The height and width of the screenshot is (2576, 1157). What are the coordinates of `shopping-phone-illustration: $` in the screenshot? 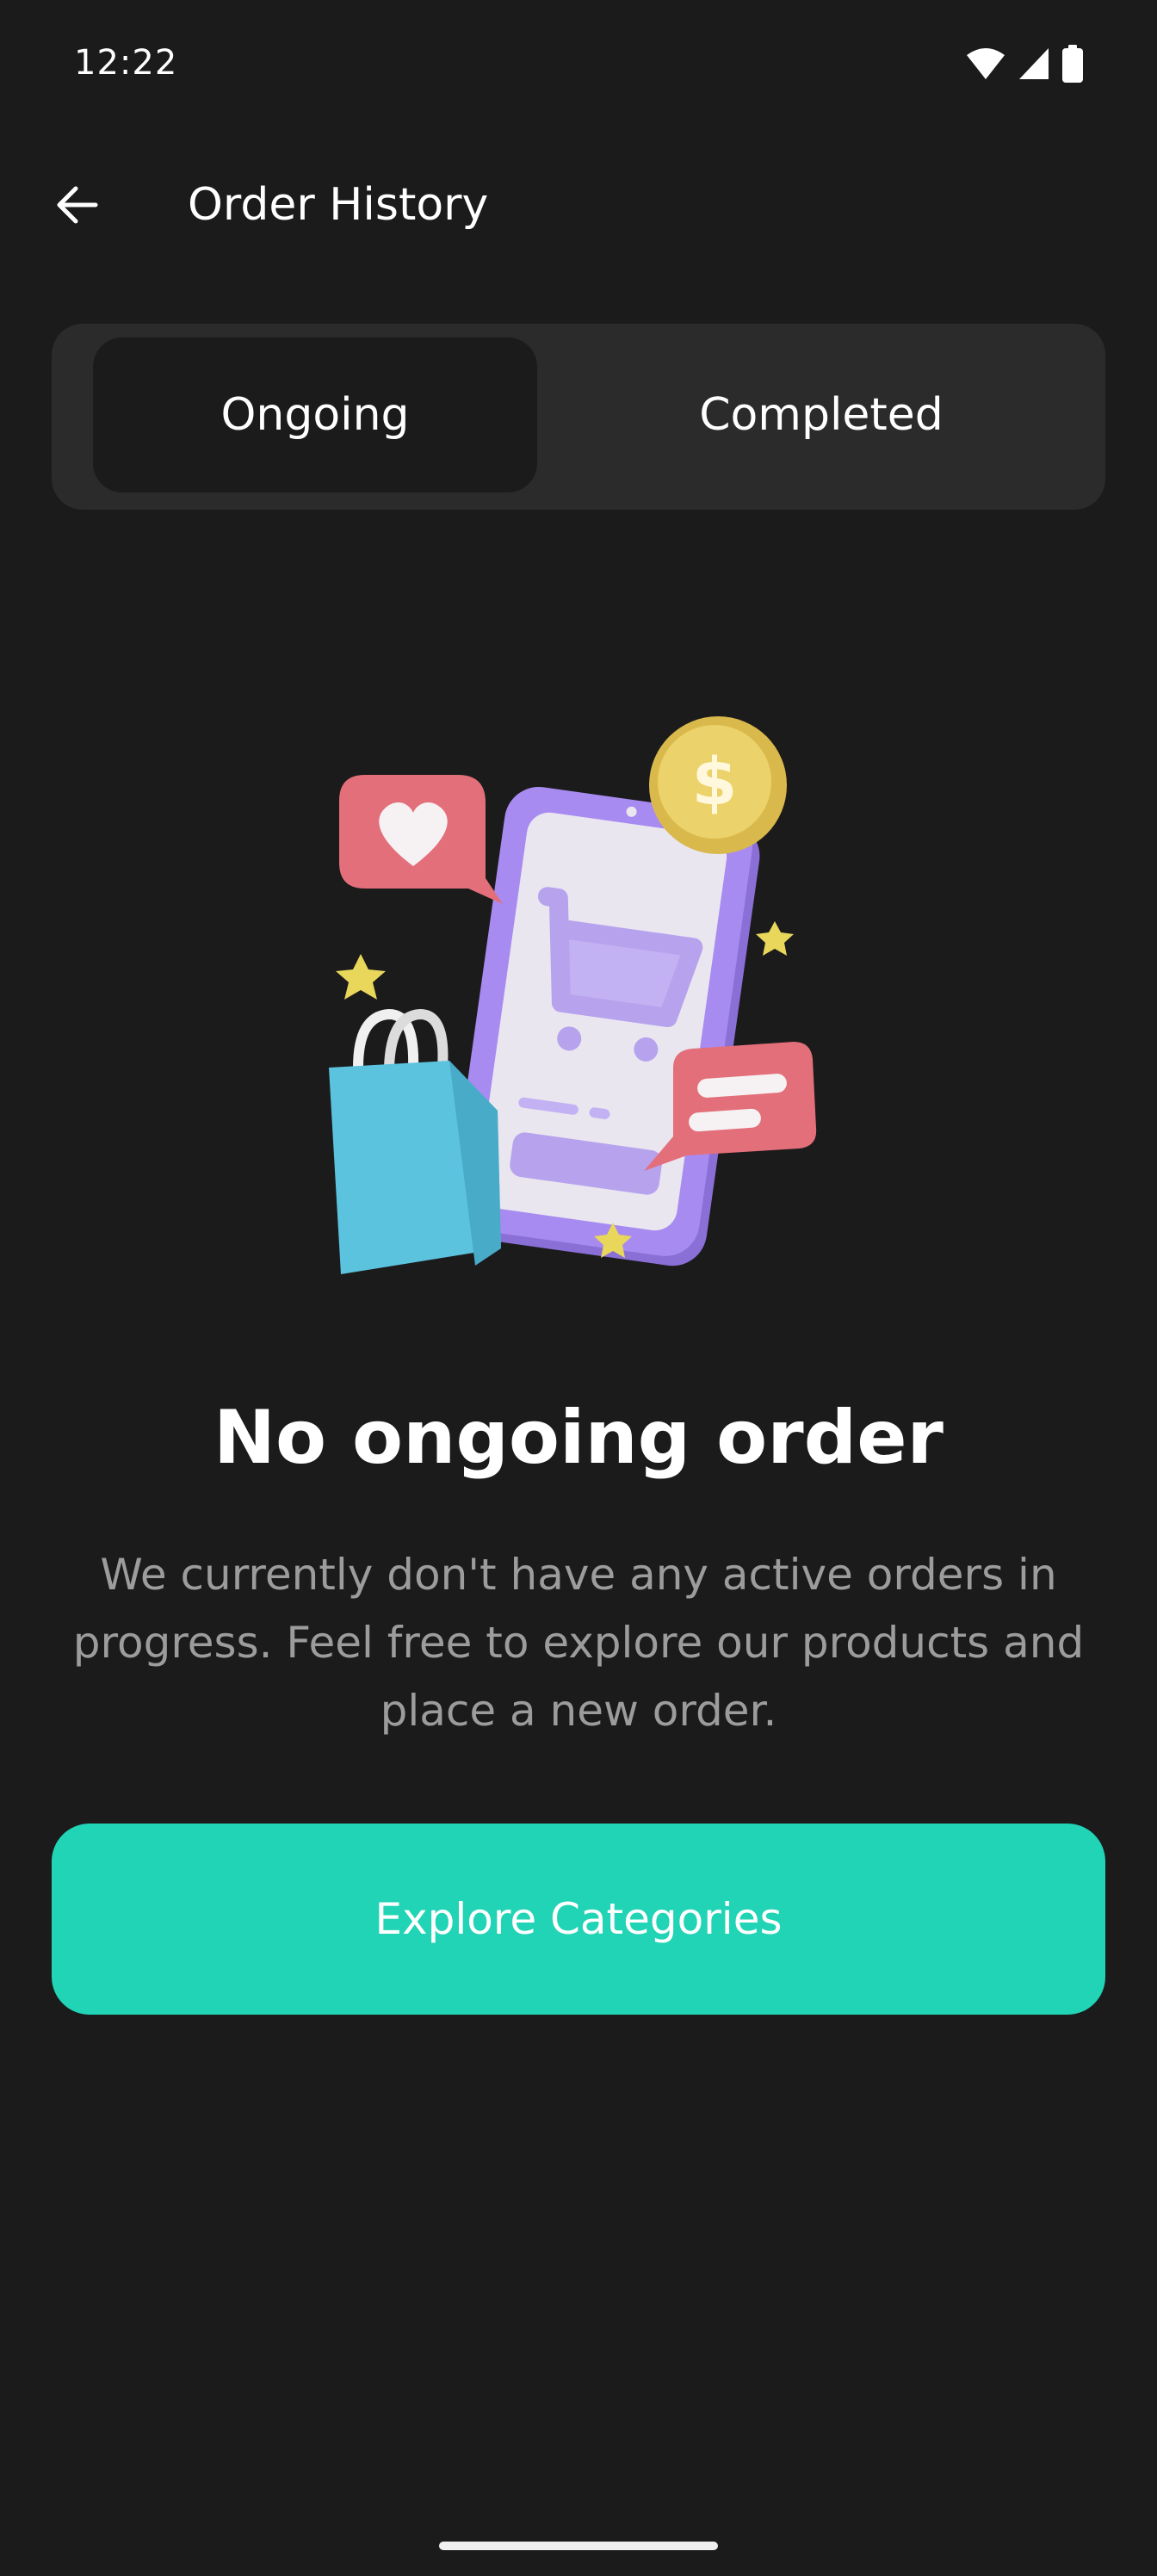 It's located at (570, 999).